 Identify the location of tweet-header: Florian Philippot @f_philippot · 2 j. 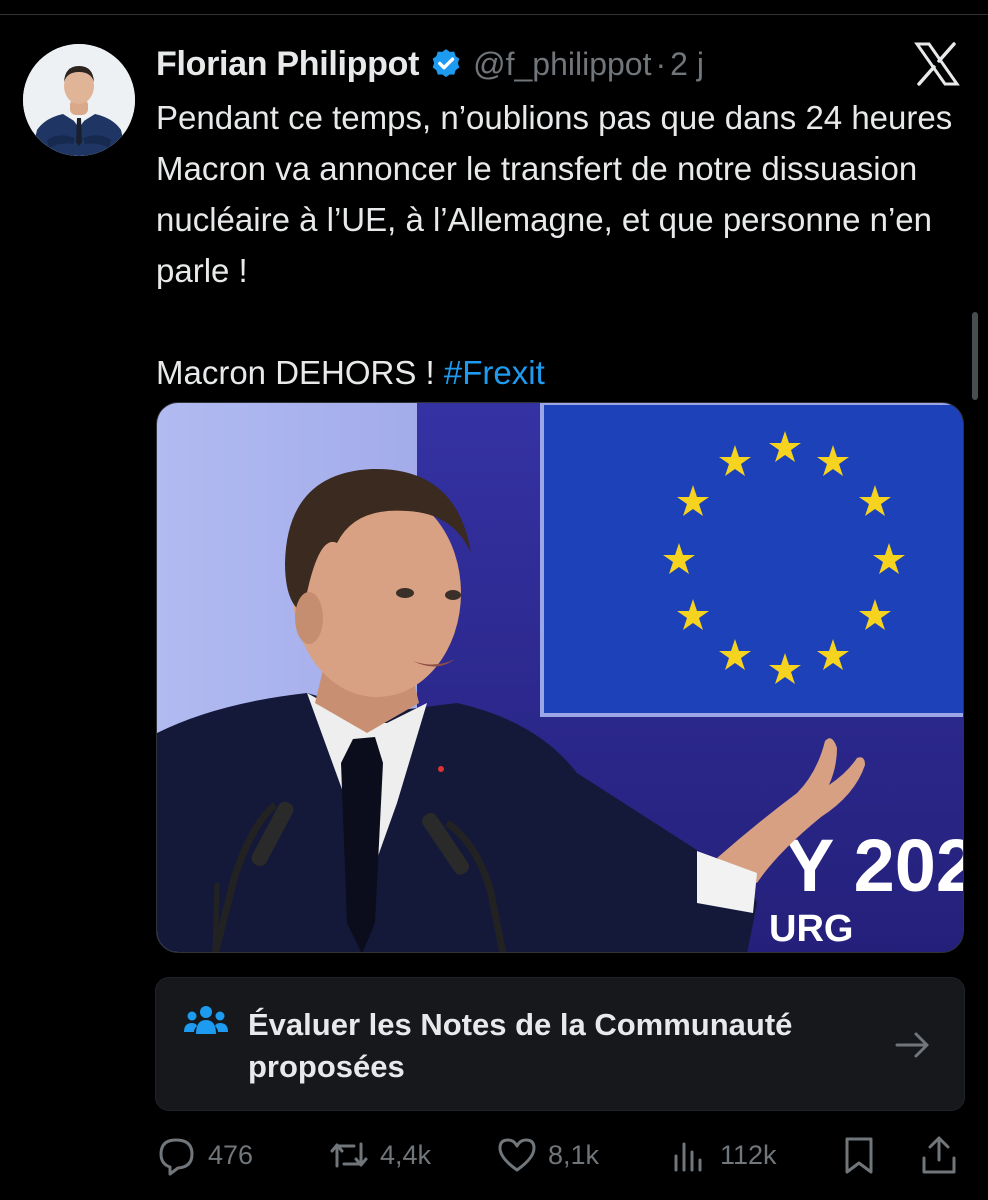
(430, 64).